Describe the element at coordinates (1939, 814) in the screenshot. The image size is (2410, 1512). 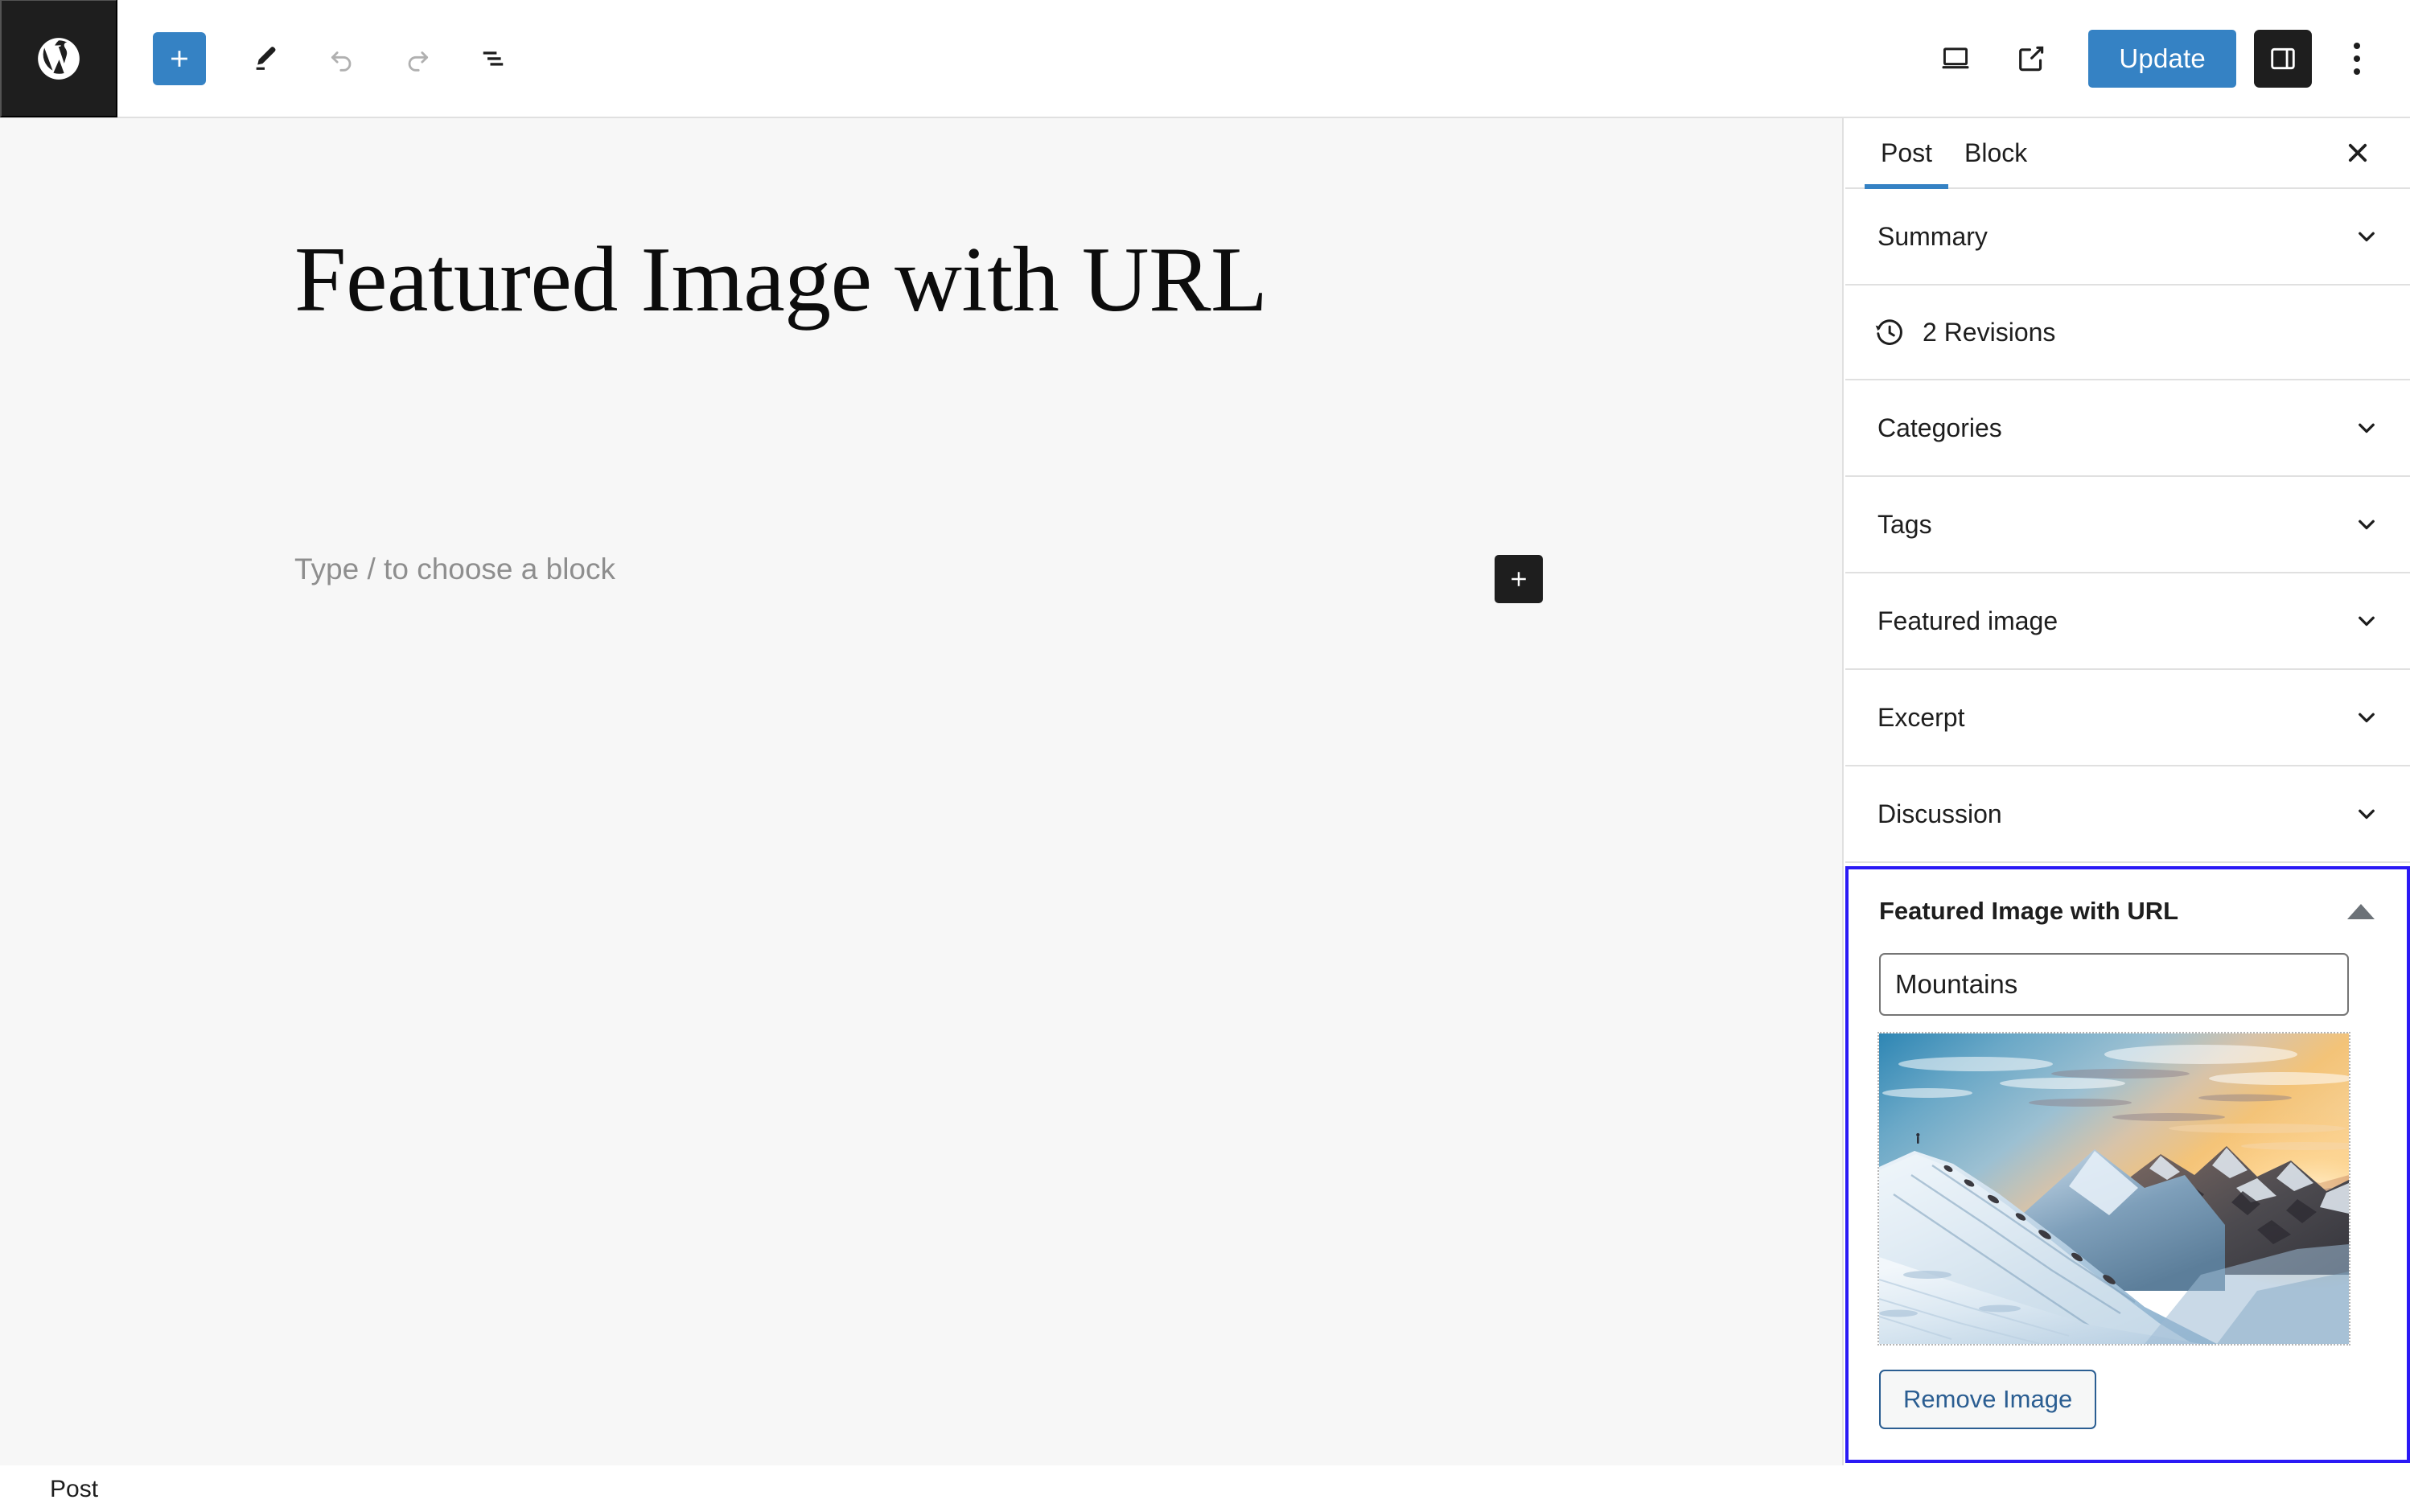
I see `panel-label-discussion: Discussion` at that location.